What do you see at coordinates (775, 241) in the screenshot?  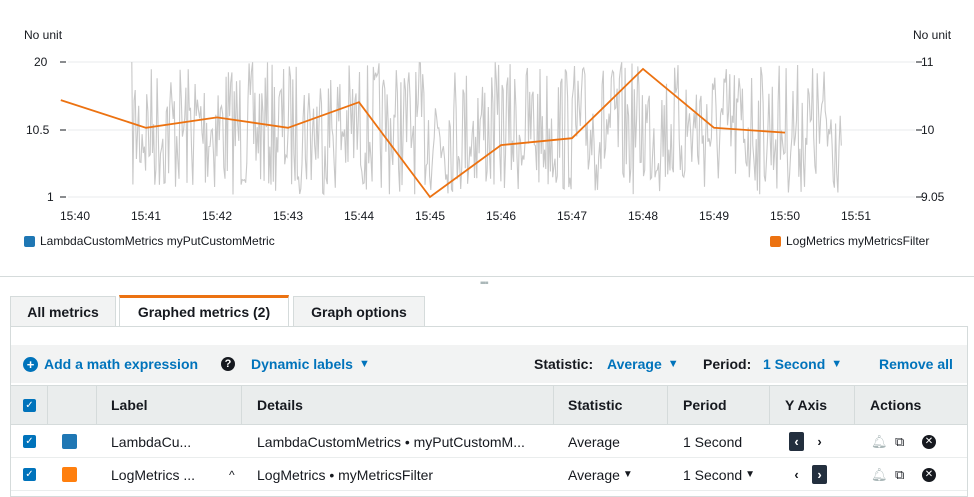 I see `legend-log-swatch` at bounding box center [775, 241].